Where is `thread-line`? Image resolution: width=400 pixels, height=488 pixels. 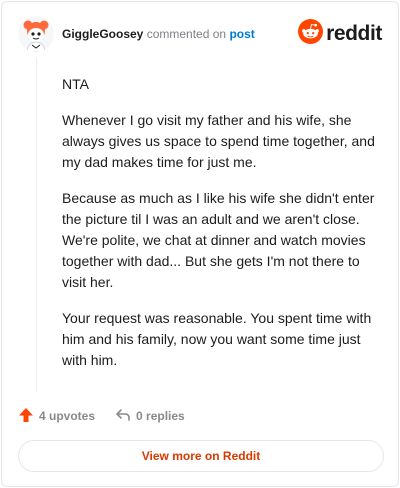
thread-line is located at coordinates (36, 225).